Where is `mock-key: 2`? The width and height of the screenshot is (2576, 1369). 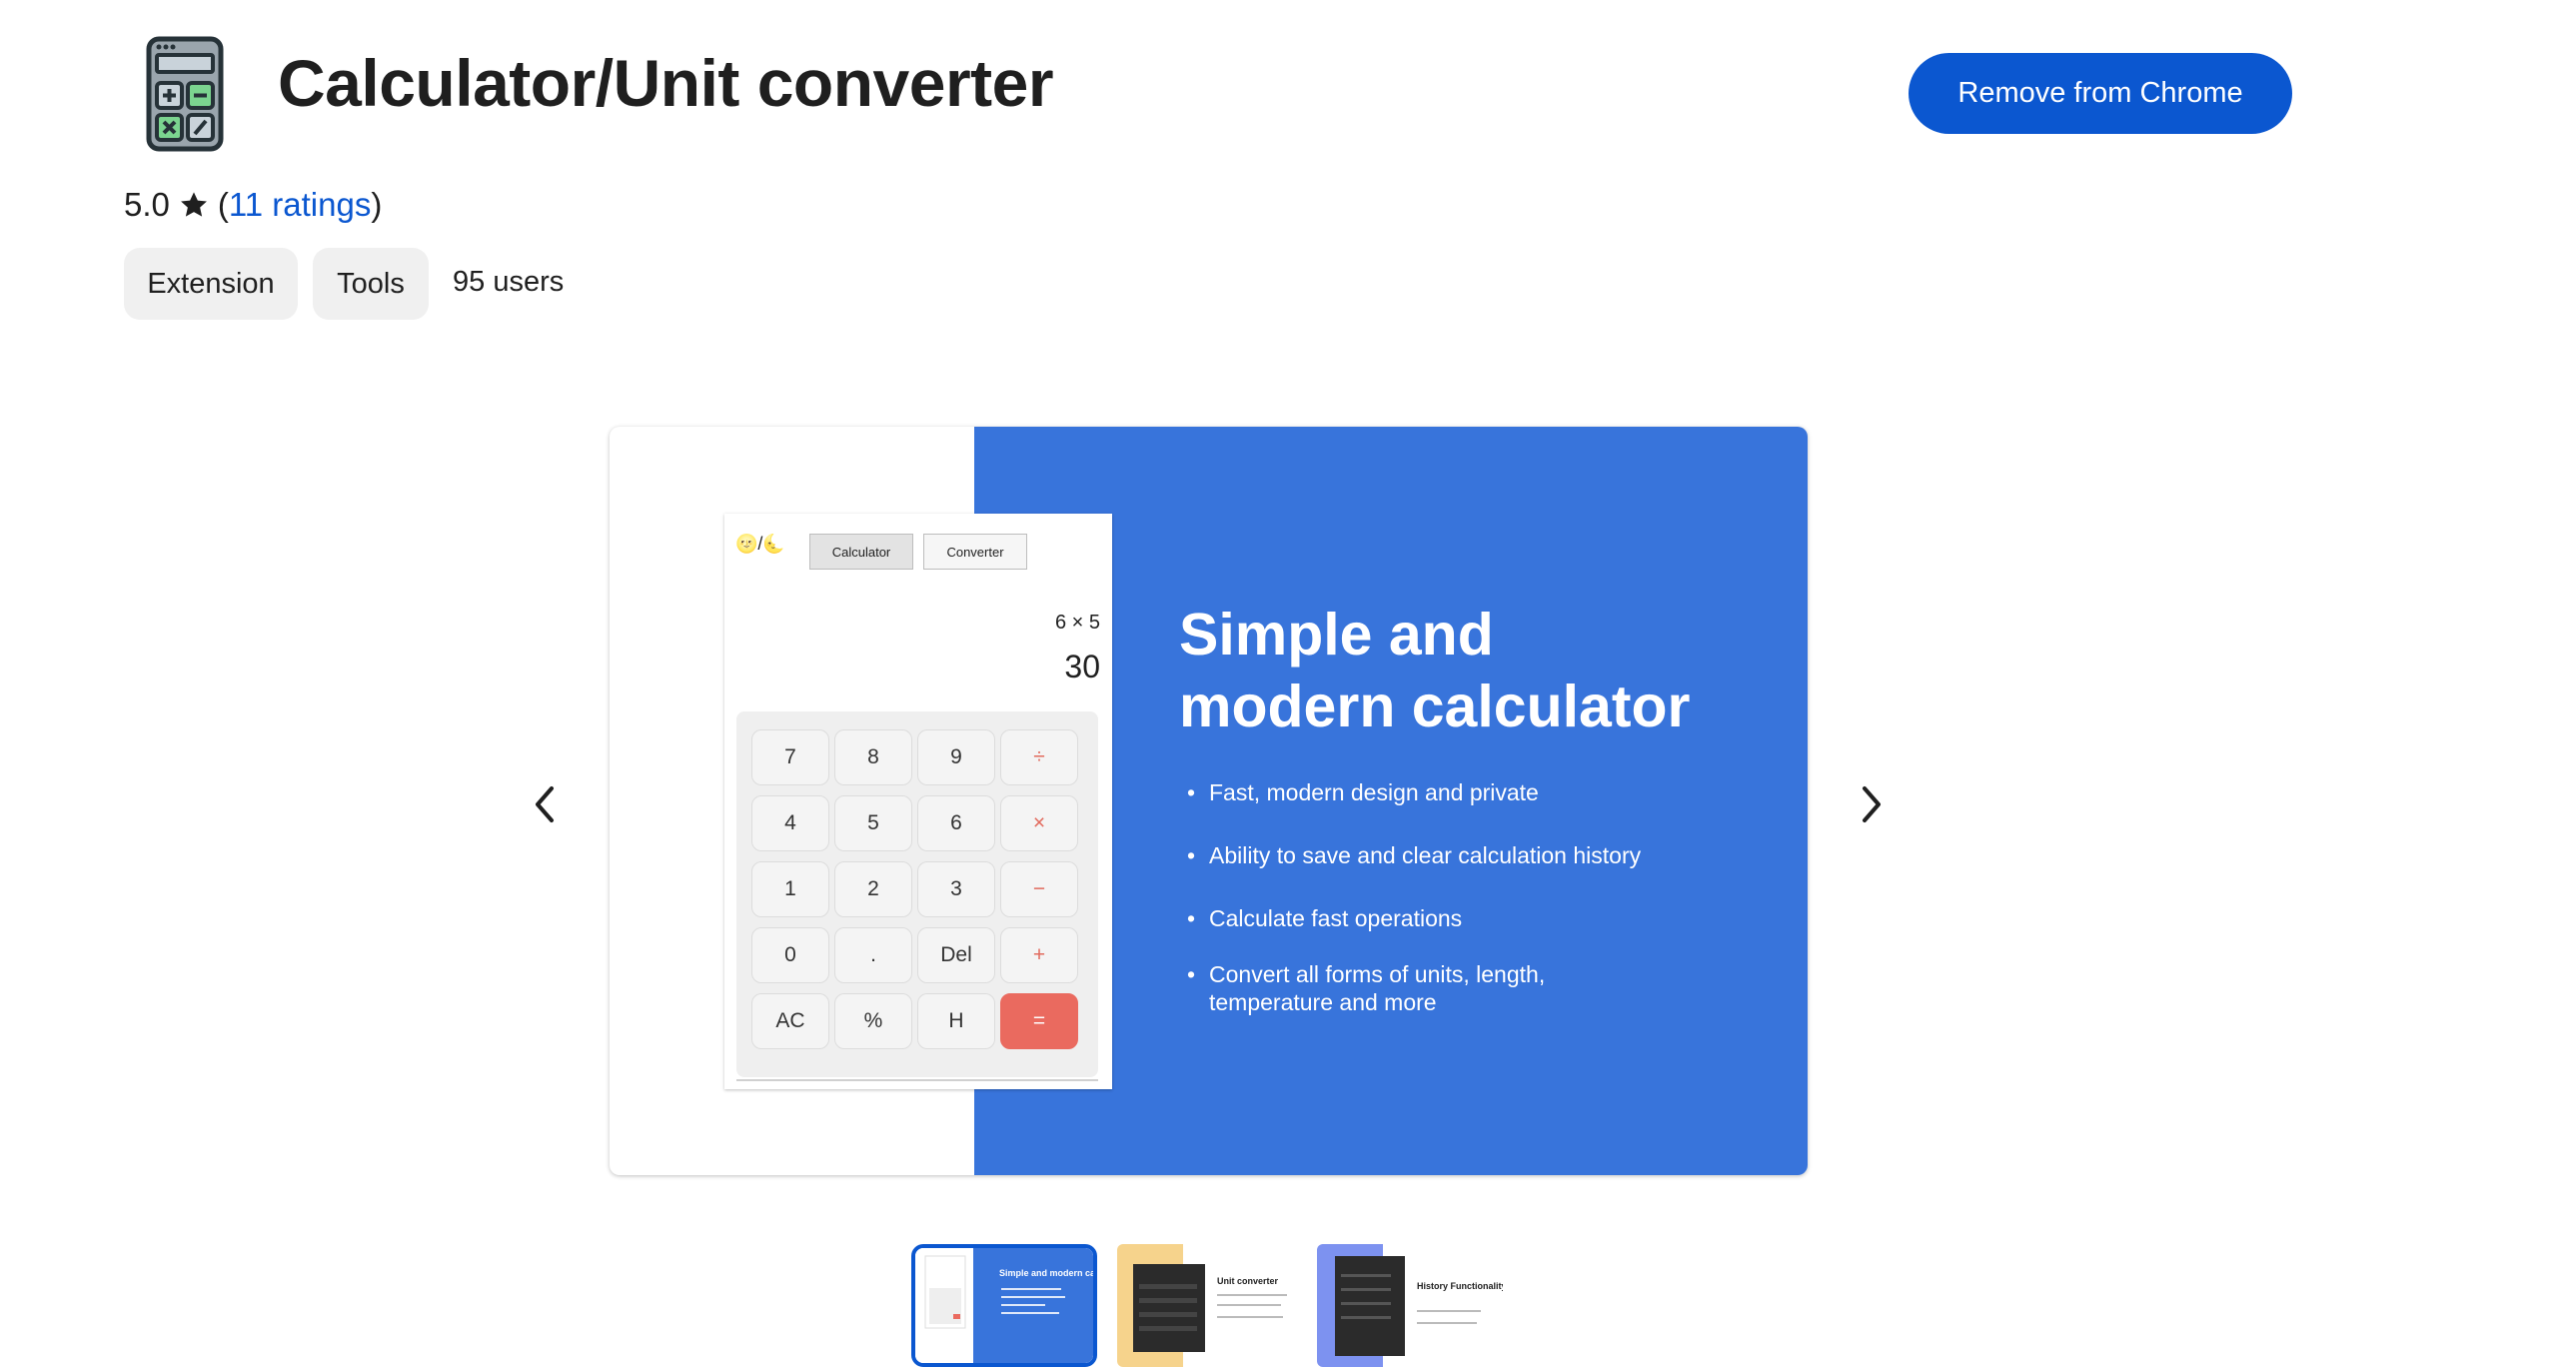 mock-key: 2 is located at coordinates (873, 889).